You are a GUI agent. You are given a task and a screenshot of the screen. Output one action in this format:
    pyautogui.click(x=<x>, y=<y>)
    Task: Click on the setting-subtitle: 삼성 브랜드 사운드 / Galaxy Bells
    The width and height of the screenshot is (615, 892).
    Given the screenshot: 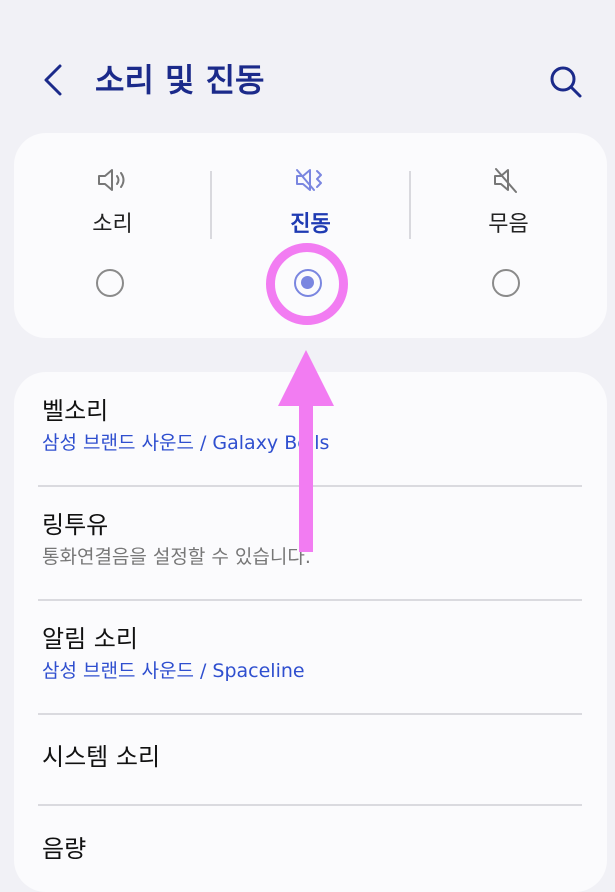 What is the action you would take?
    pyautogui.click(x=186, y=443)
    